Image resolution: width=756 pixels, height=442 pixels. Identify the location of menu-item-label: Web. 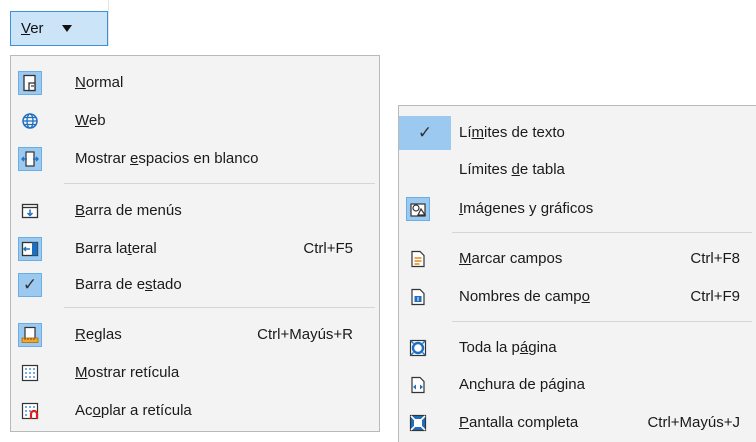
(90, 120).